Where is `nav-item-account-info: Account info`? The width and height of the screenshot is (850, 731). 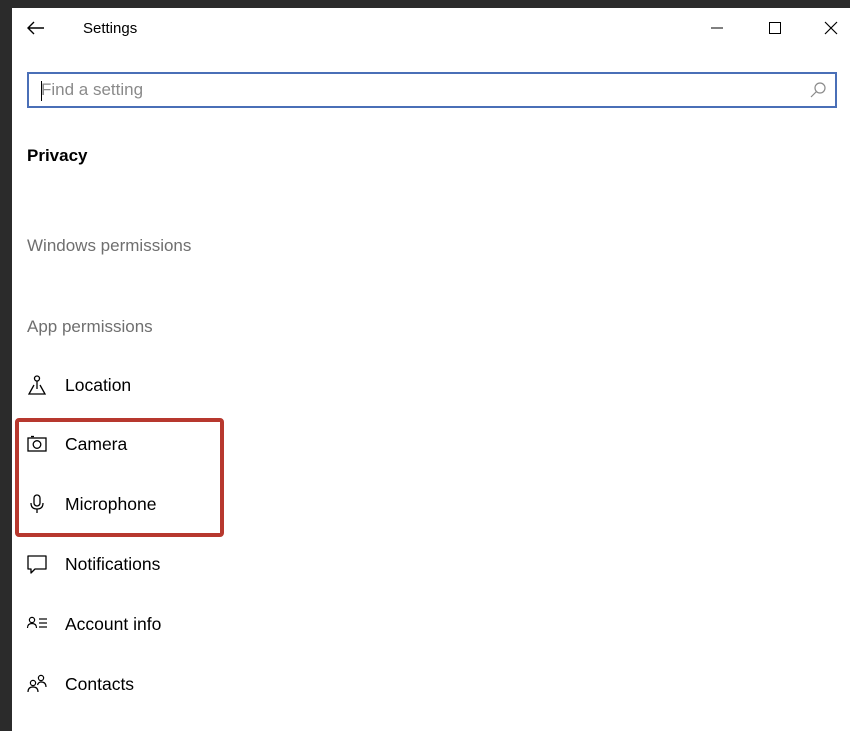
nav-item-account-info: Account info is located at coordinates (174, 624).